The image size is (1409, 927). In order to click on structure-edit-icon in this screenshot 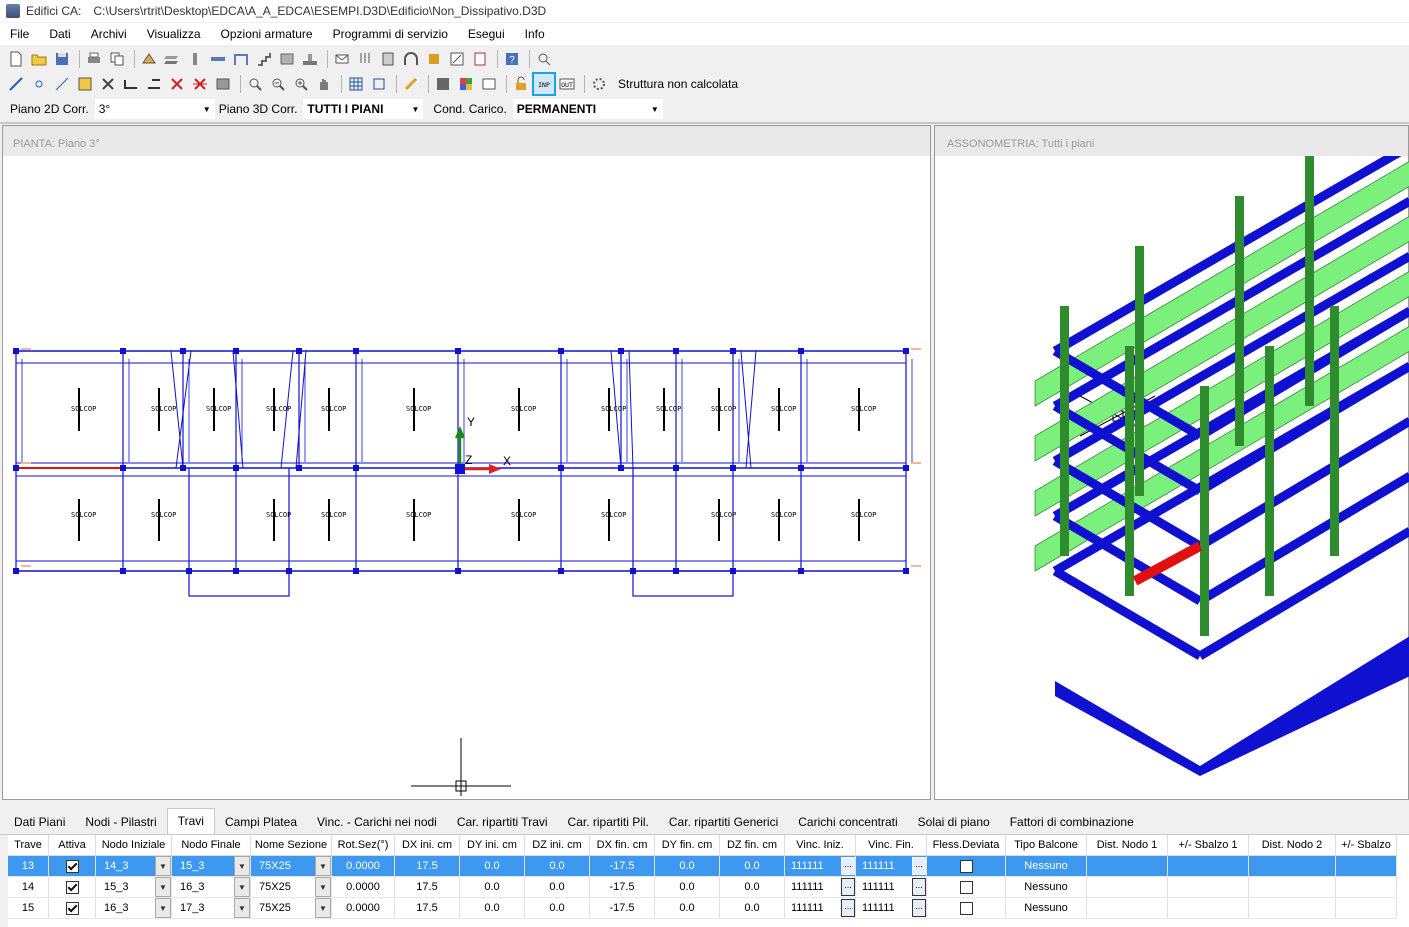, I will do `click(149, 59)`.